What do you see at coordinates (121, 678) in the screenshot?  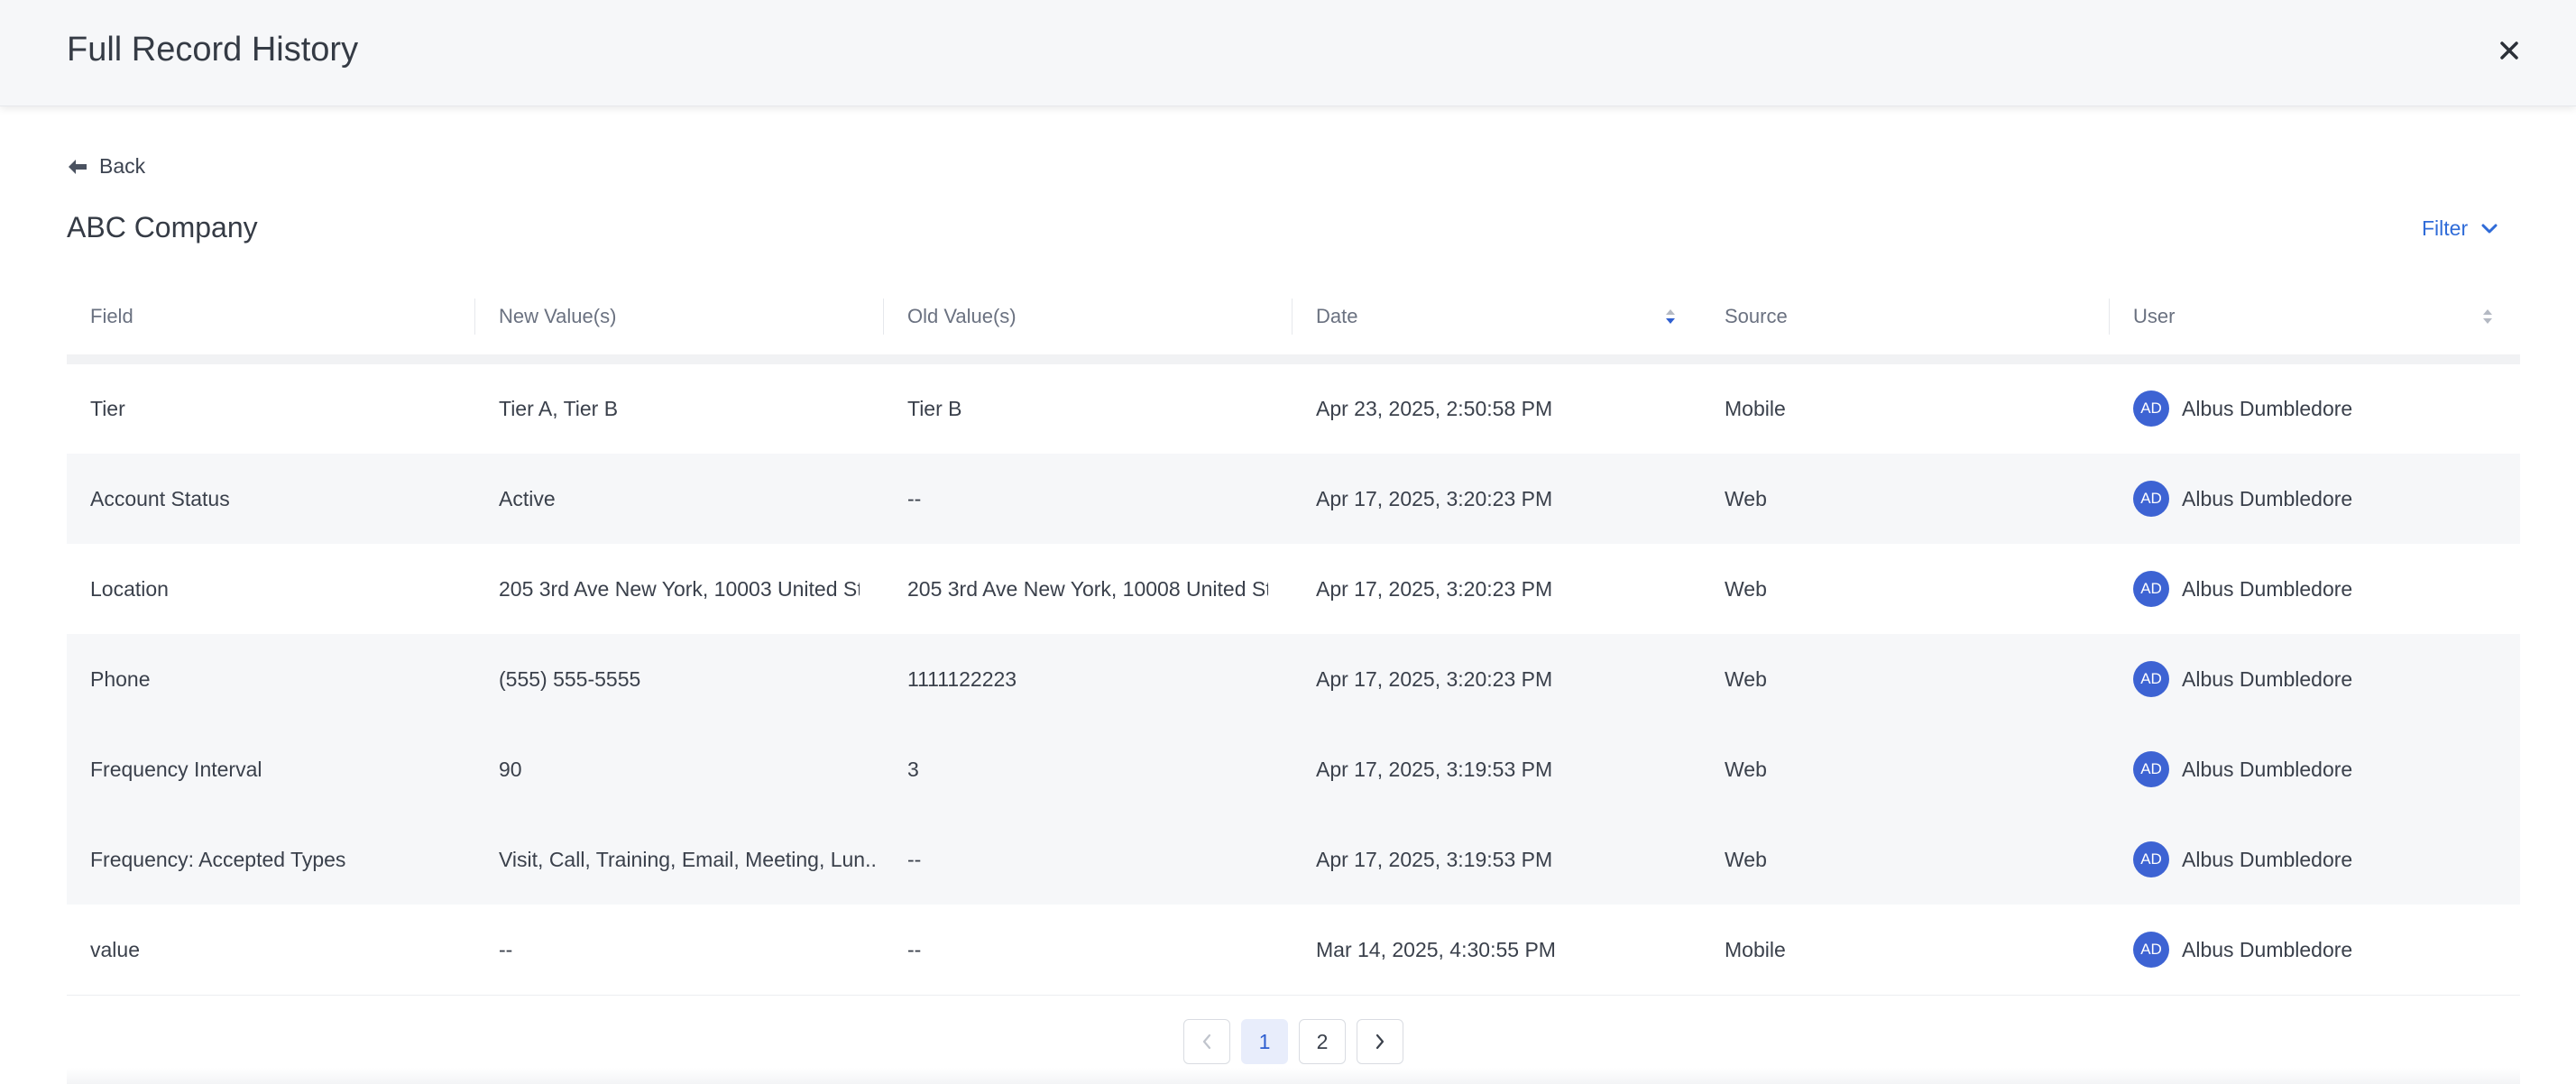 I see `cell-field: Phone` at bounding box center [121, 678].